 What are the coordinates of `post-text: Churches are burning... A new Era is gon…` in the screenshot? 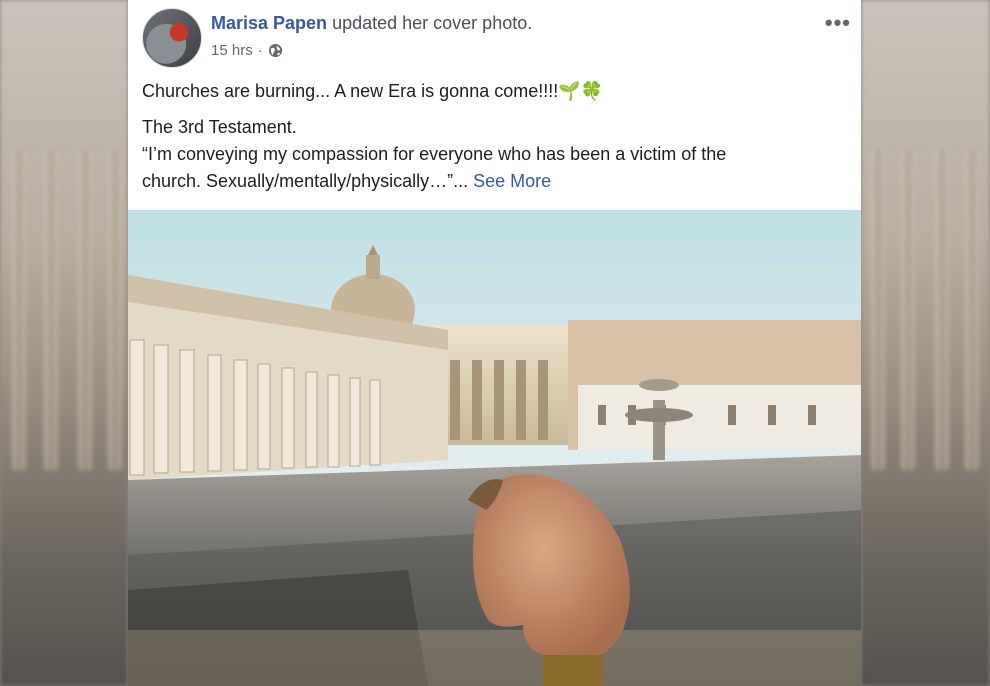 It's located at (492, 136).